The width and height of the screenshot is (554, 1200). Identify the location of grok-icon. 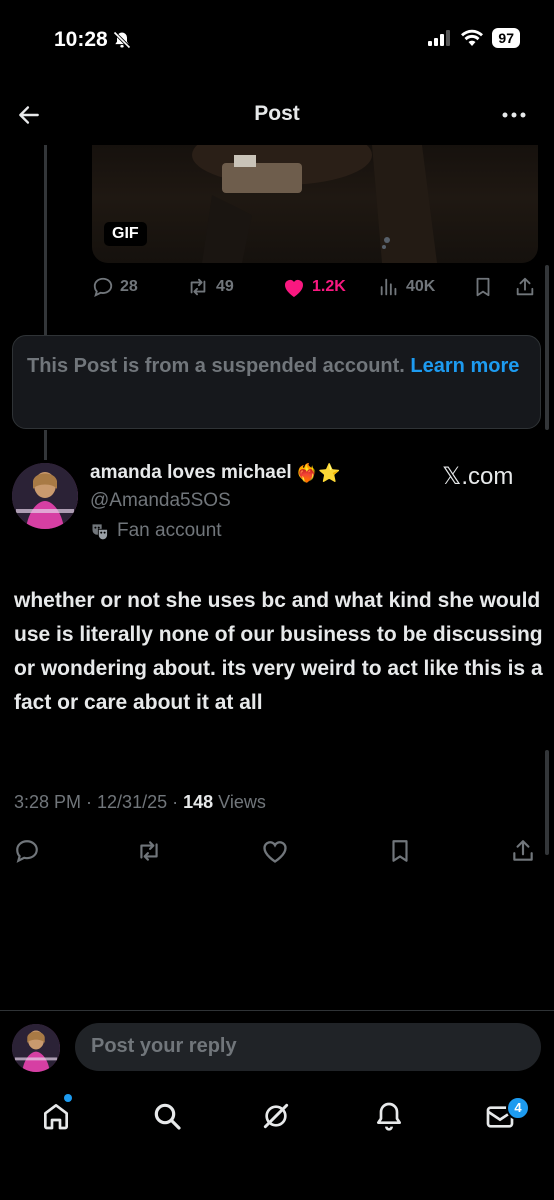
(276, 1116).